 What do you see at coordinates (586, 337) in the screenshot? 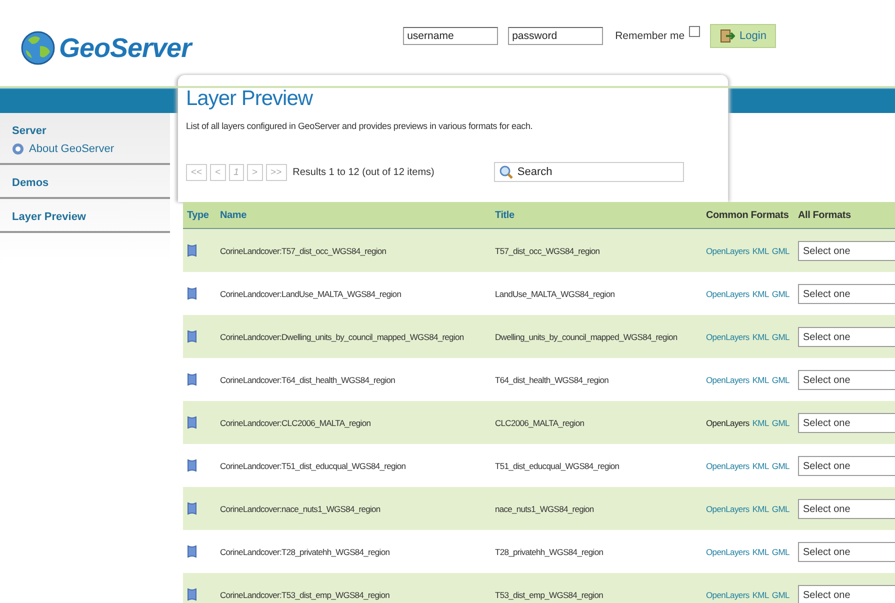
I see `table-cell-text: Dwelling_units_by_council_mapped_WGS84_region` at bounding box center [586, 337].